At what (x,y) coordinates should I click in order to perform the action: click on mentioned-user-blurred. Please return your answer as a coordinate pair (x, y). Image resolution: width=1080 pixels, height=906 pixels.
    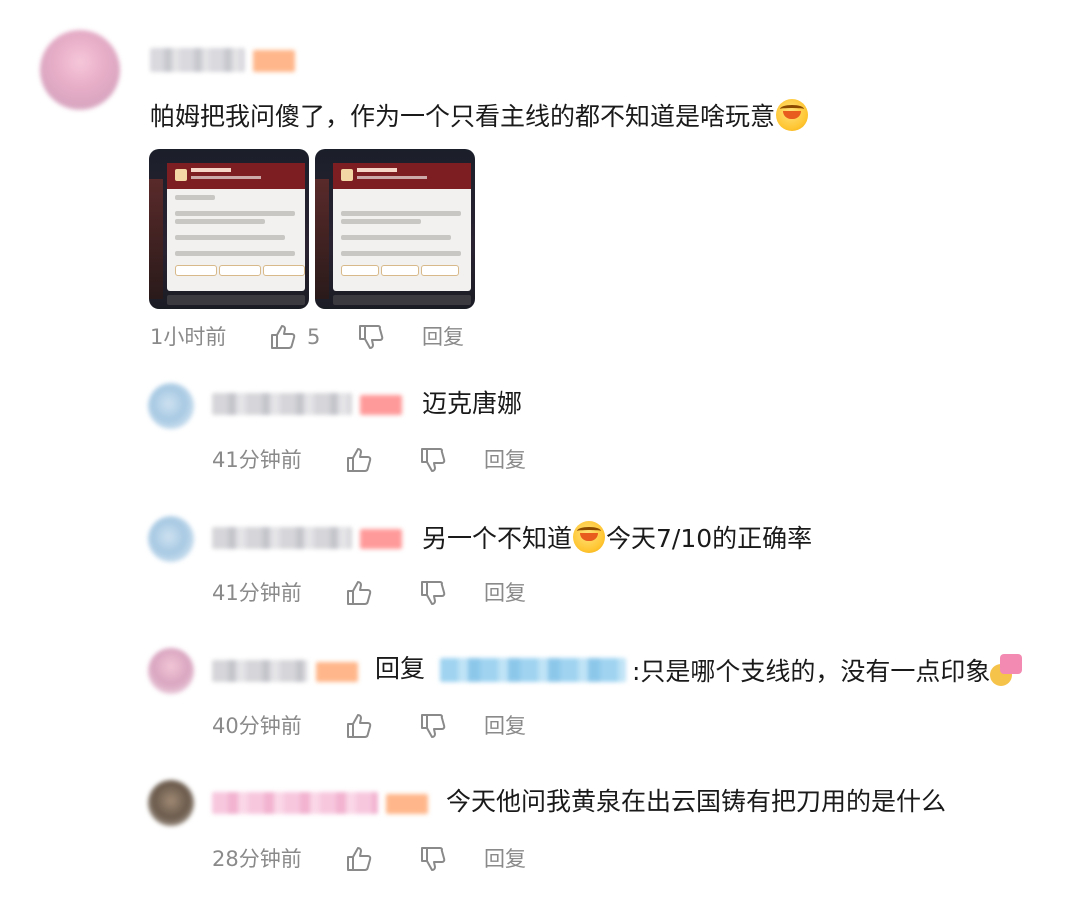
    Looking at the image, I should click on (533, 670).